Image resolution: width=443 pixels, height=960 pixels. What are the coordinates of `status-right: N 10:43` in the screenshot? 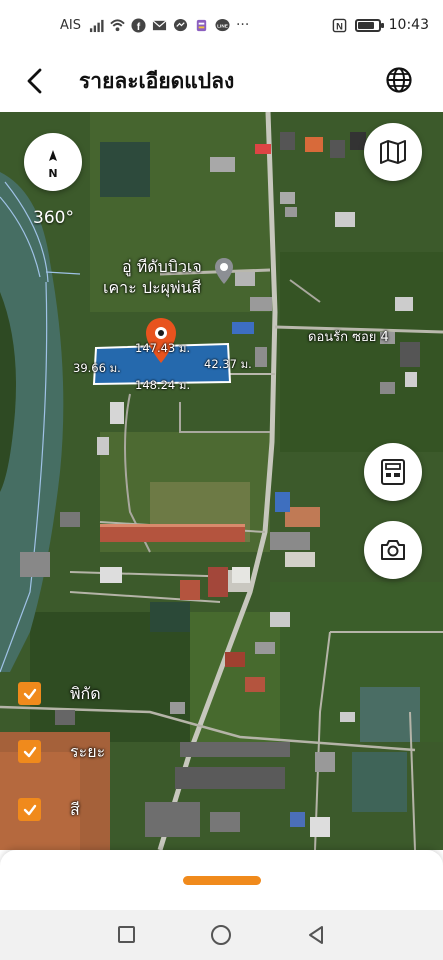 It's located at (380, 25).